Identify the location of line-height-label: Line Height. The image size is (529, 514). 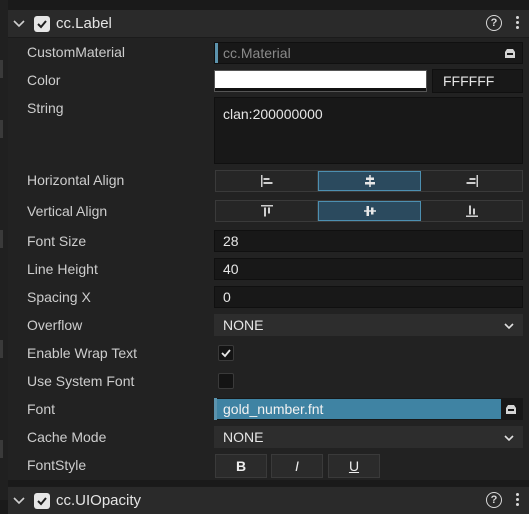
(62, 269).